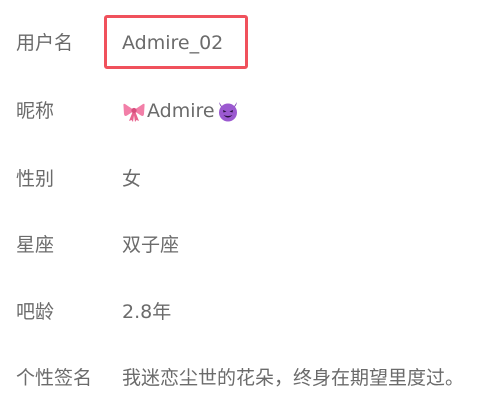 The image size is (494, 406). Describe the element at coordinates (247, 179) in the screenshot. I see `row-gender: 性别 女` at that location.